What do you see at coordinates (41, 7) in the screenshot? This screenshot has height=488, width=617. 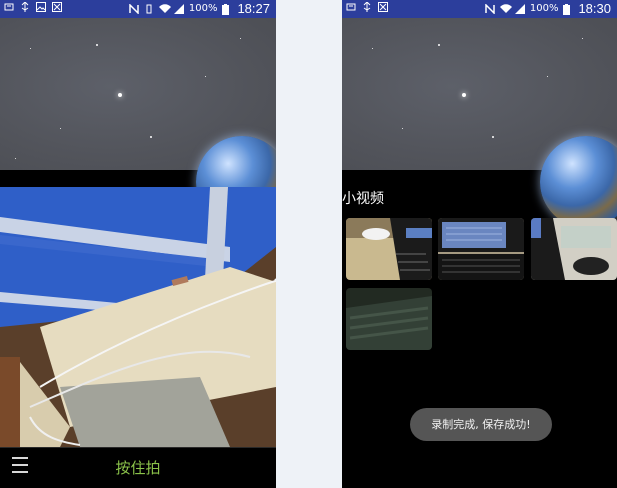 I see `image-icon` at bounding box center [41, 7].